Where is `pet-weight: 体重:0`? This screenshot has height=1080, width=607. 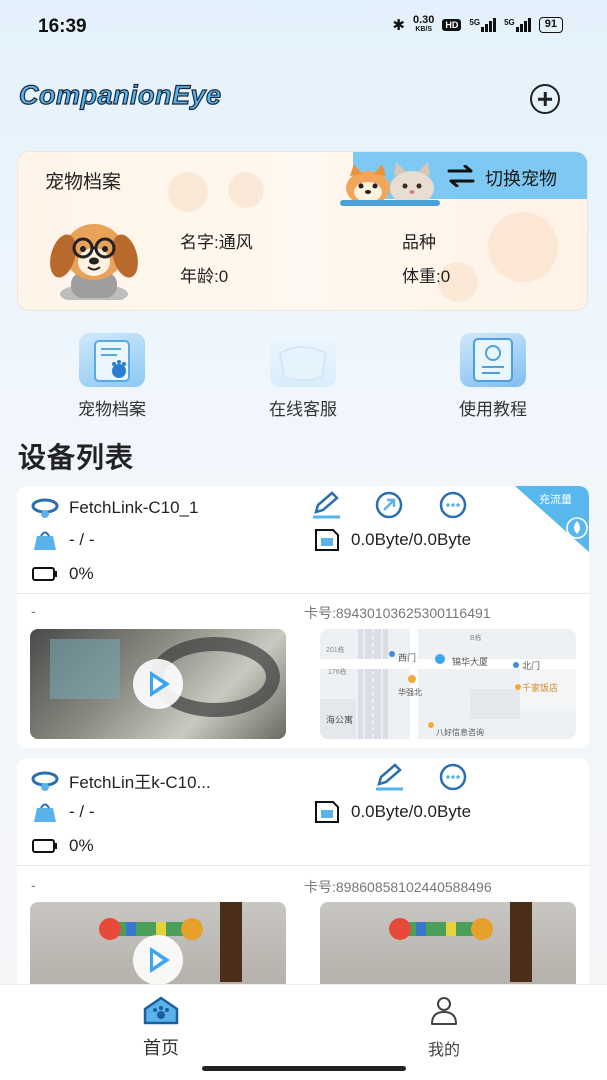
pet-weight: 体重:0 is located at coordinates (426, 276).